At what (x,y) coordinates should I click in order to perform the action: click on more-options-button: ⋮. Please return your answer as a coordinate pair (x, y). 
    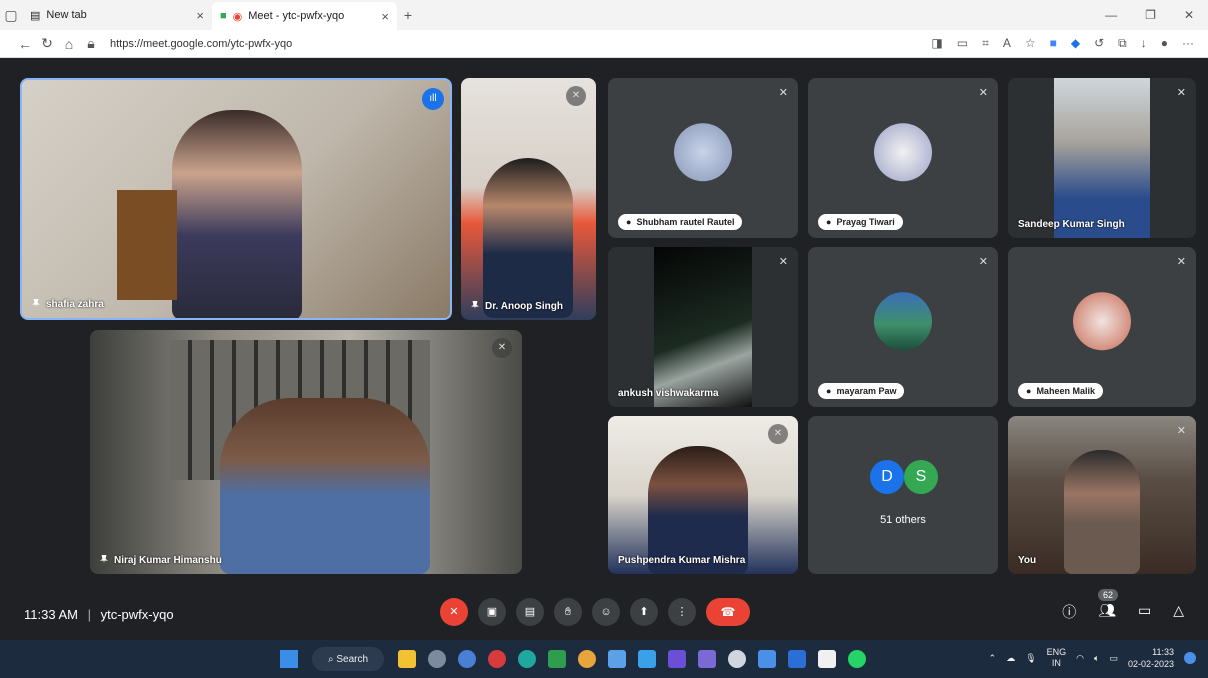
    Looking at the image, I should click on (682, 612).